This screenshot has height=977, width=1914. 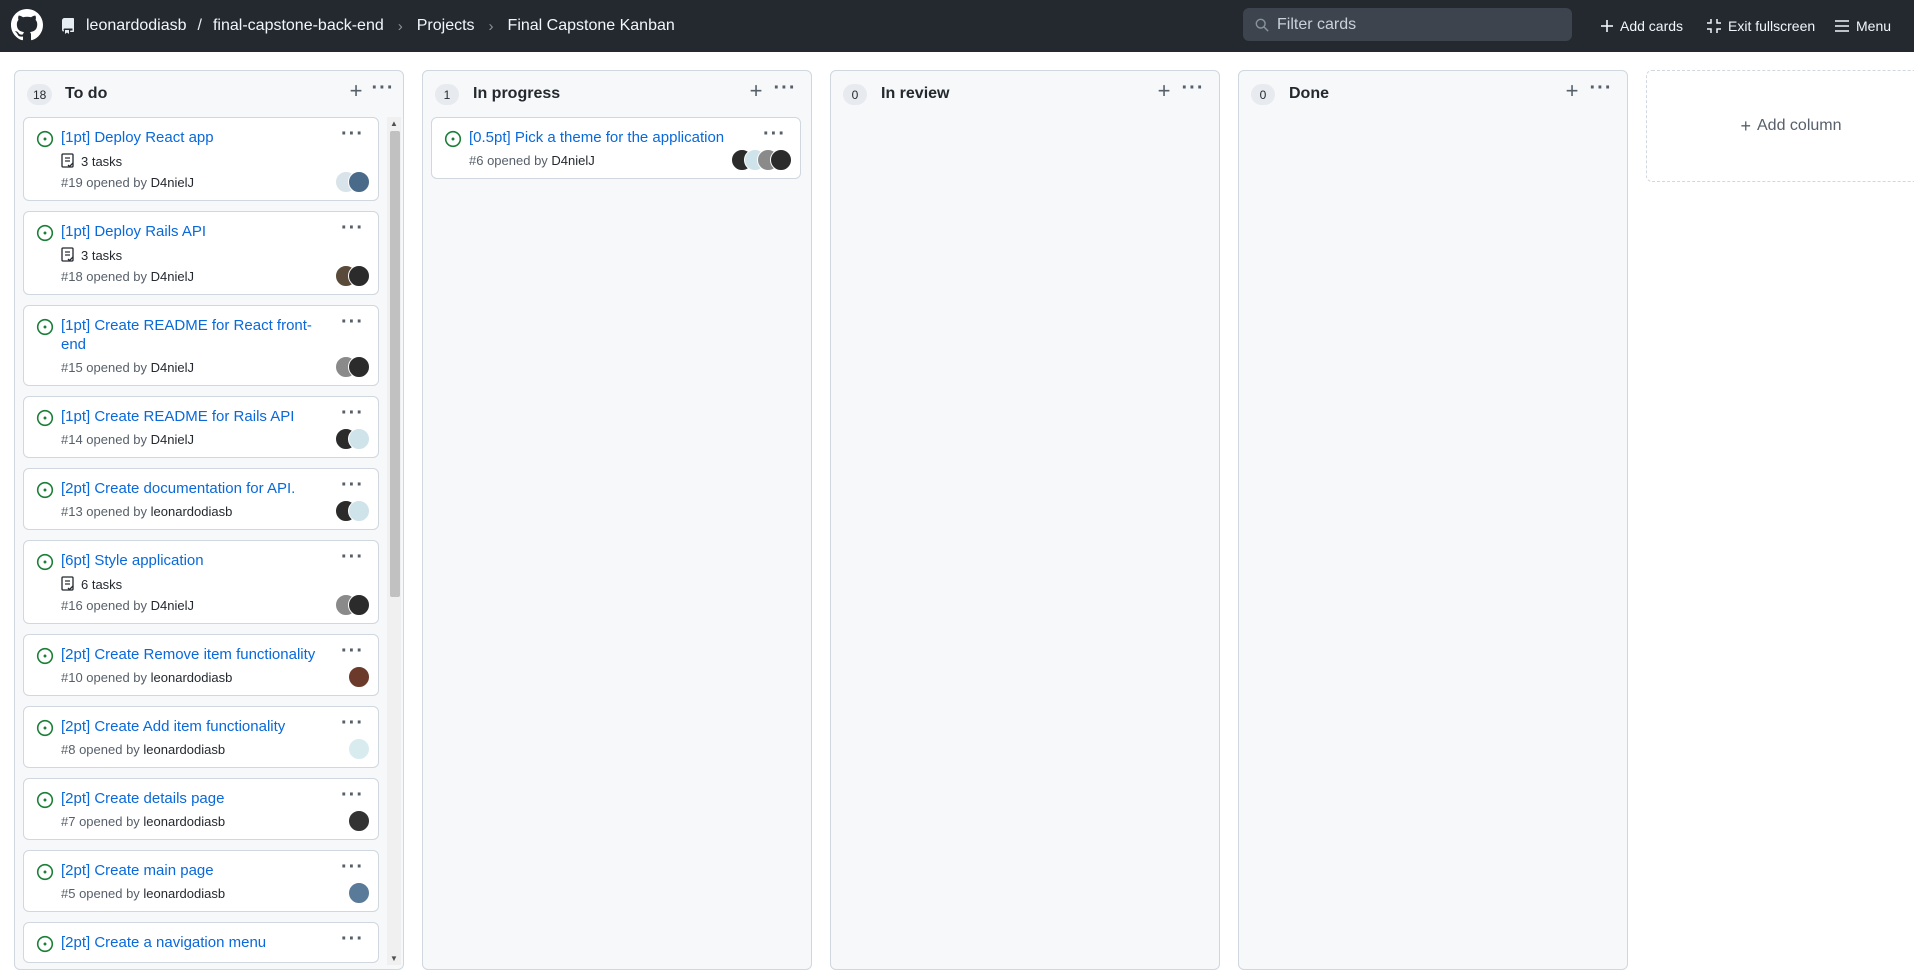 What do you see at coordinates (1862, 26) in the screenshot?
I see `menu-button: Menu` at bounding box center [1862, 26].